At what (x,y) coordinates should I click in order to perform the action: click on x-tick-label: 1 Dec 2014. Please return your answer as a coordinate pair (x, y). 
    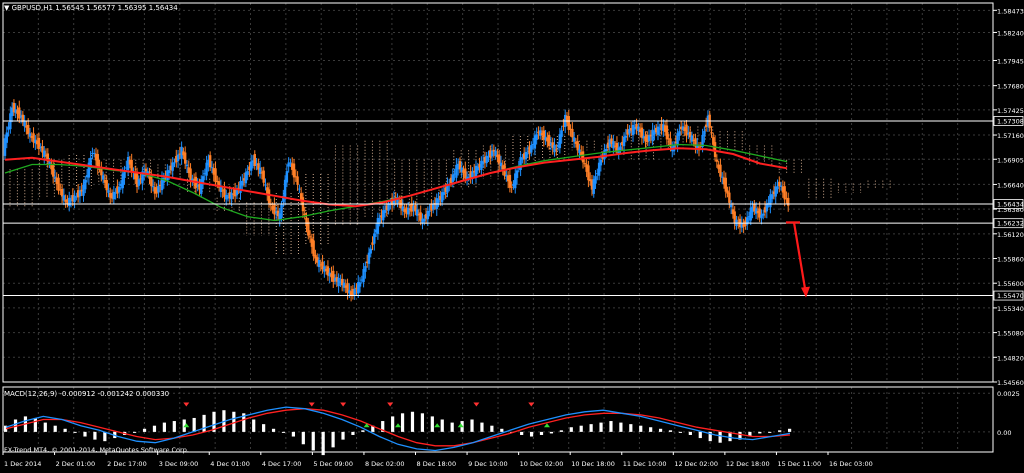
    Looking at the image, I should click on (22, 464).